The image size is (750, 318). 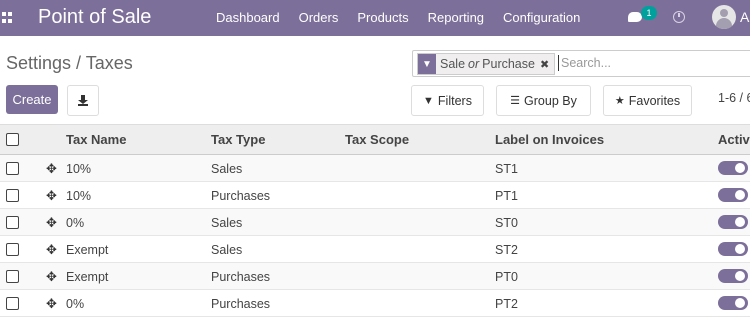 What do you see at coordinates (654, 100) in the screenshot?
I see `favorites-label: Favorites` at bounding box center [654, 100].